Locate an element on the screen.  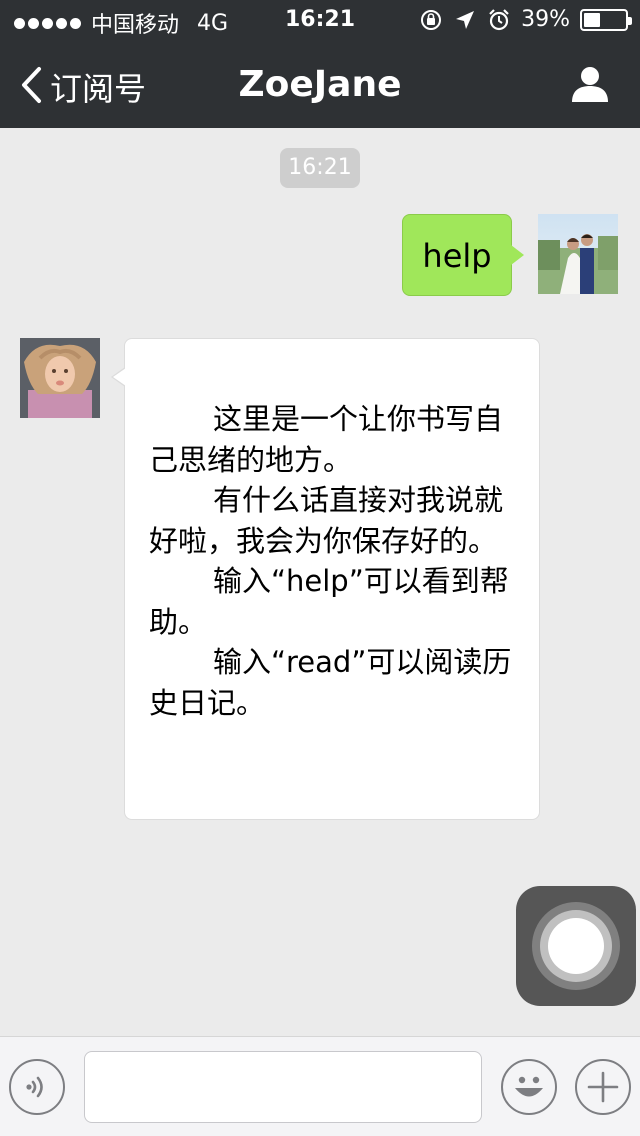
message-paragraph: 输入“help”可以看到帮助。 is located at coordinates (329, 601).